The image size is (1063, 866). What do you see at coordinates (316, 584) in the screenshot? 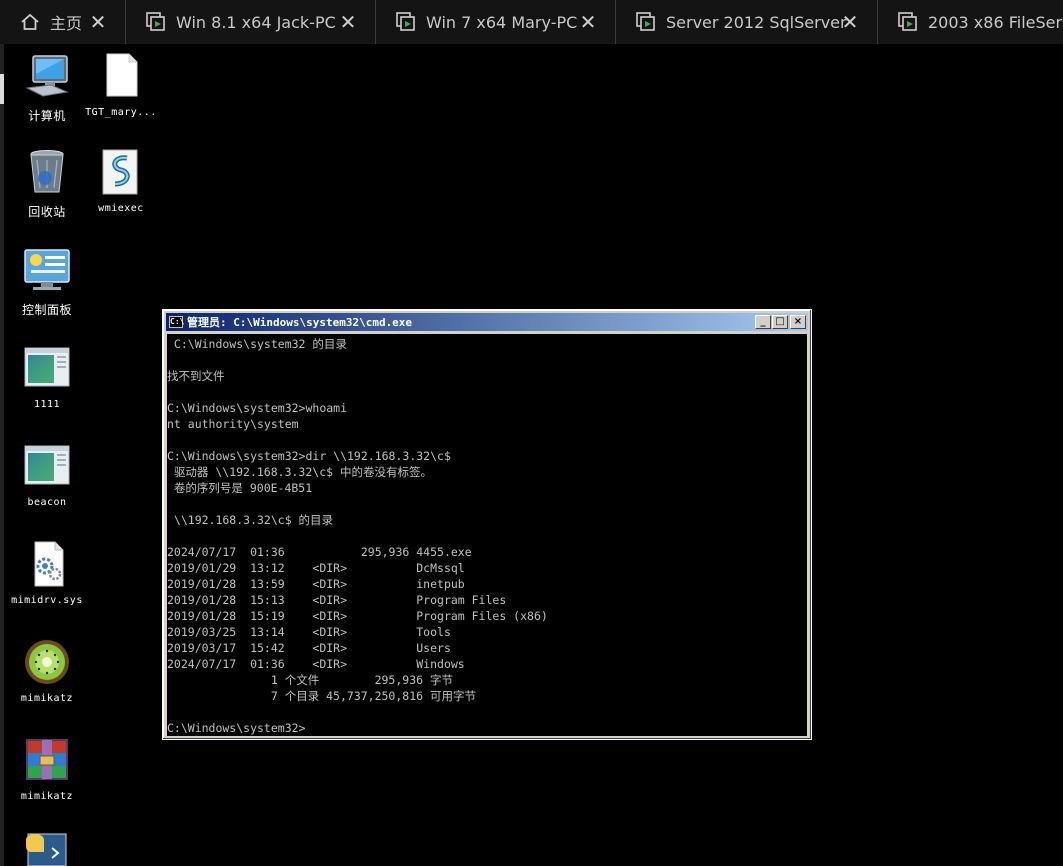
I see `console-line: 2019/01/28 13:59 <DIR> inetpub` at bounding box center [316, 584].